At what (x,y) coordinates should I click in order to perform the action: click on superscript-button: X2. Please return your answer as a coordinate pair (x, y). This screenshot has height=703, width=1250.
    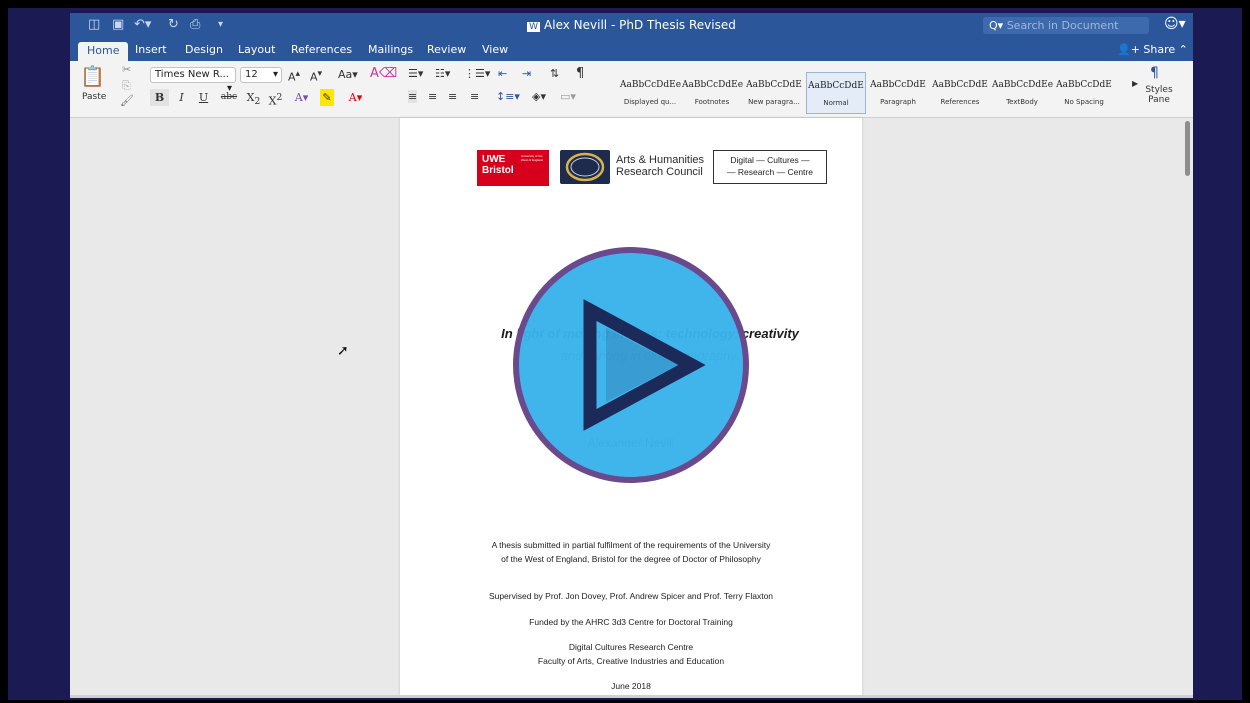
    Looking at the image, I should click on (275, 98).